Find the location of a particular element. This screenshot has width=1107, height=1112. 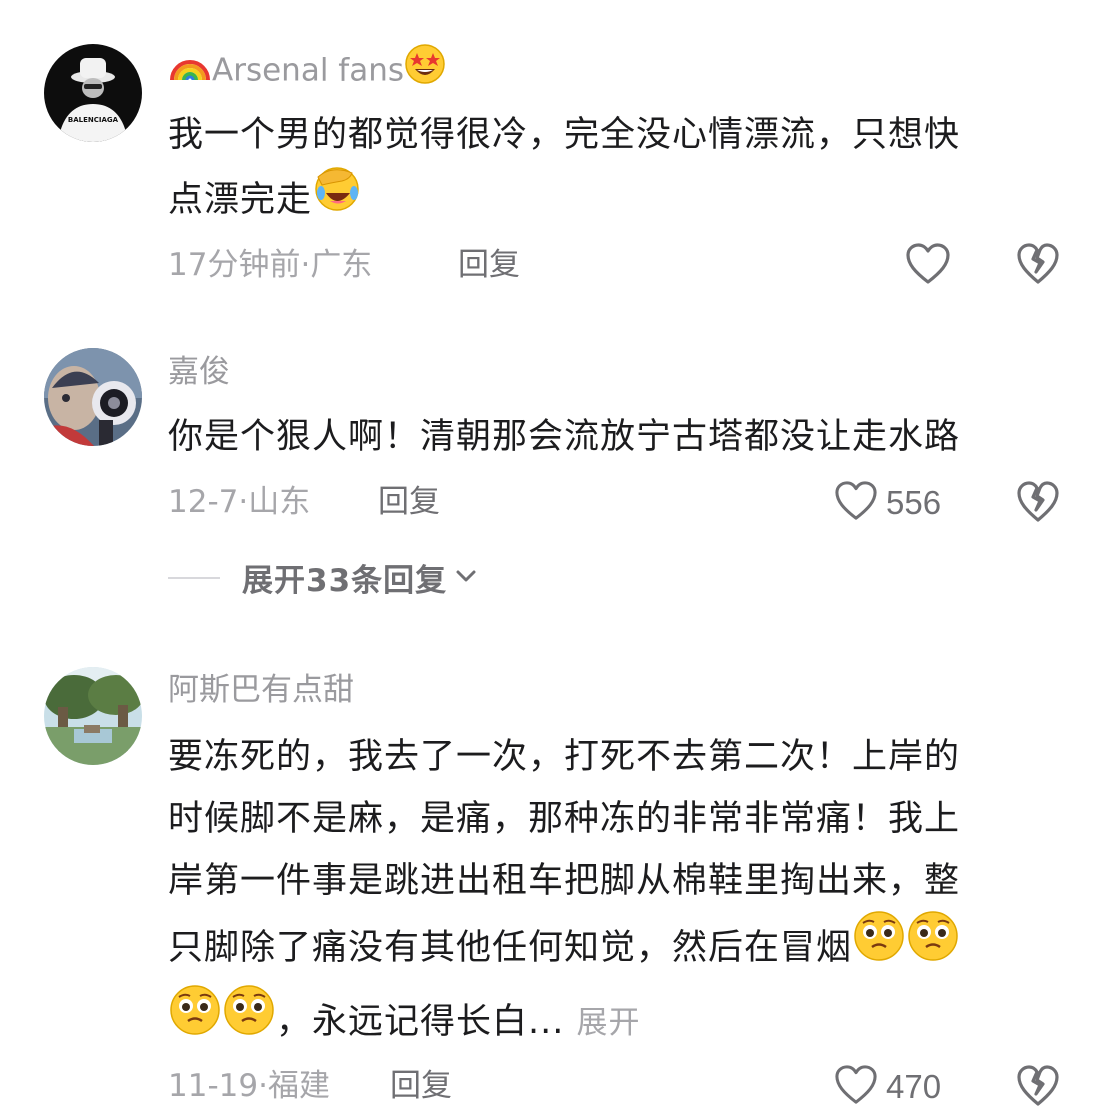

comment-location: 福建 is located at coordinates (298, 1086).